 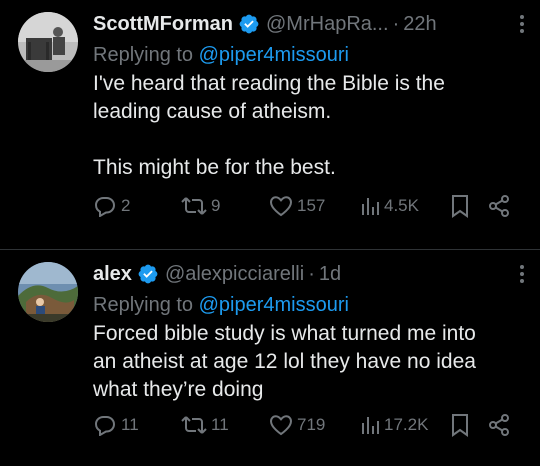 I want to click on retweet-button: 9, so click(x=200, y=206).